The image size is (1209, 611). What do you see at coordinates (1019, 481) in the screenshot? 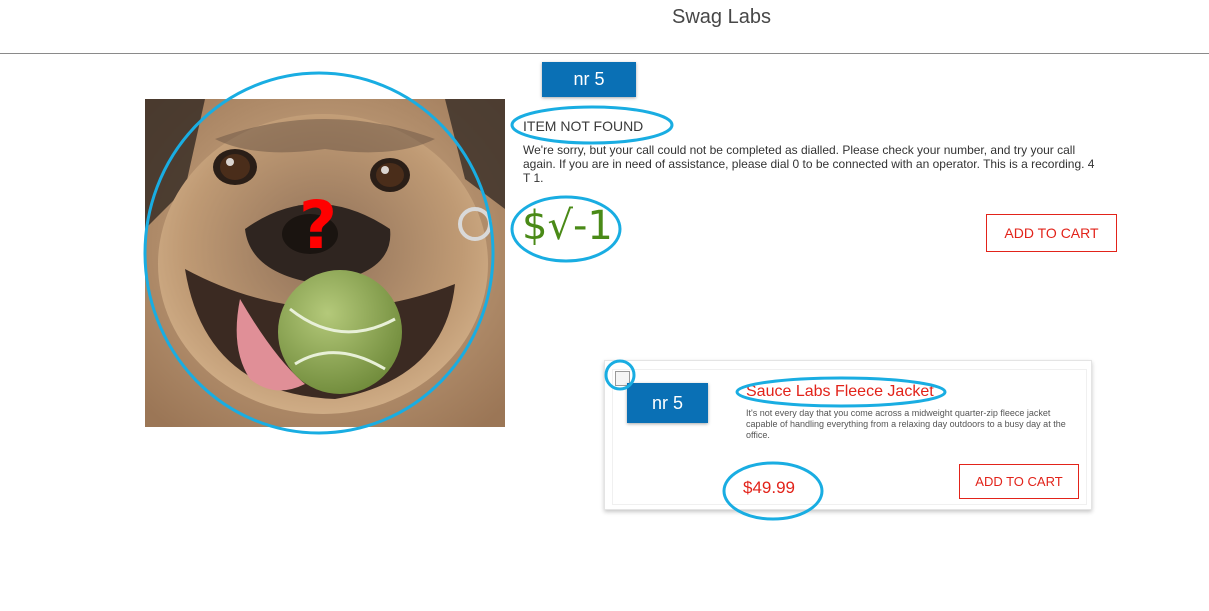
I see `card-add-to-cart-button: ADD TO CART` at bounding box center [1019, 481].